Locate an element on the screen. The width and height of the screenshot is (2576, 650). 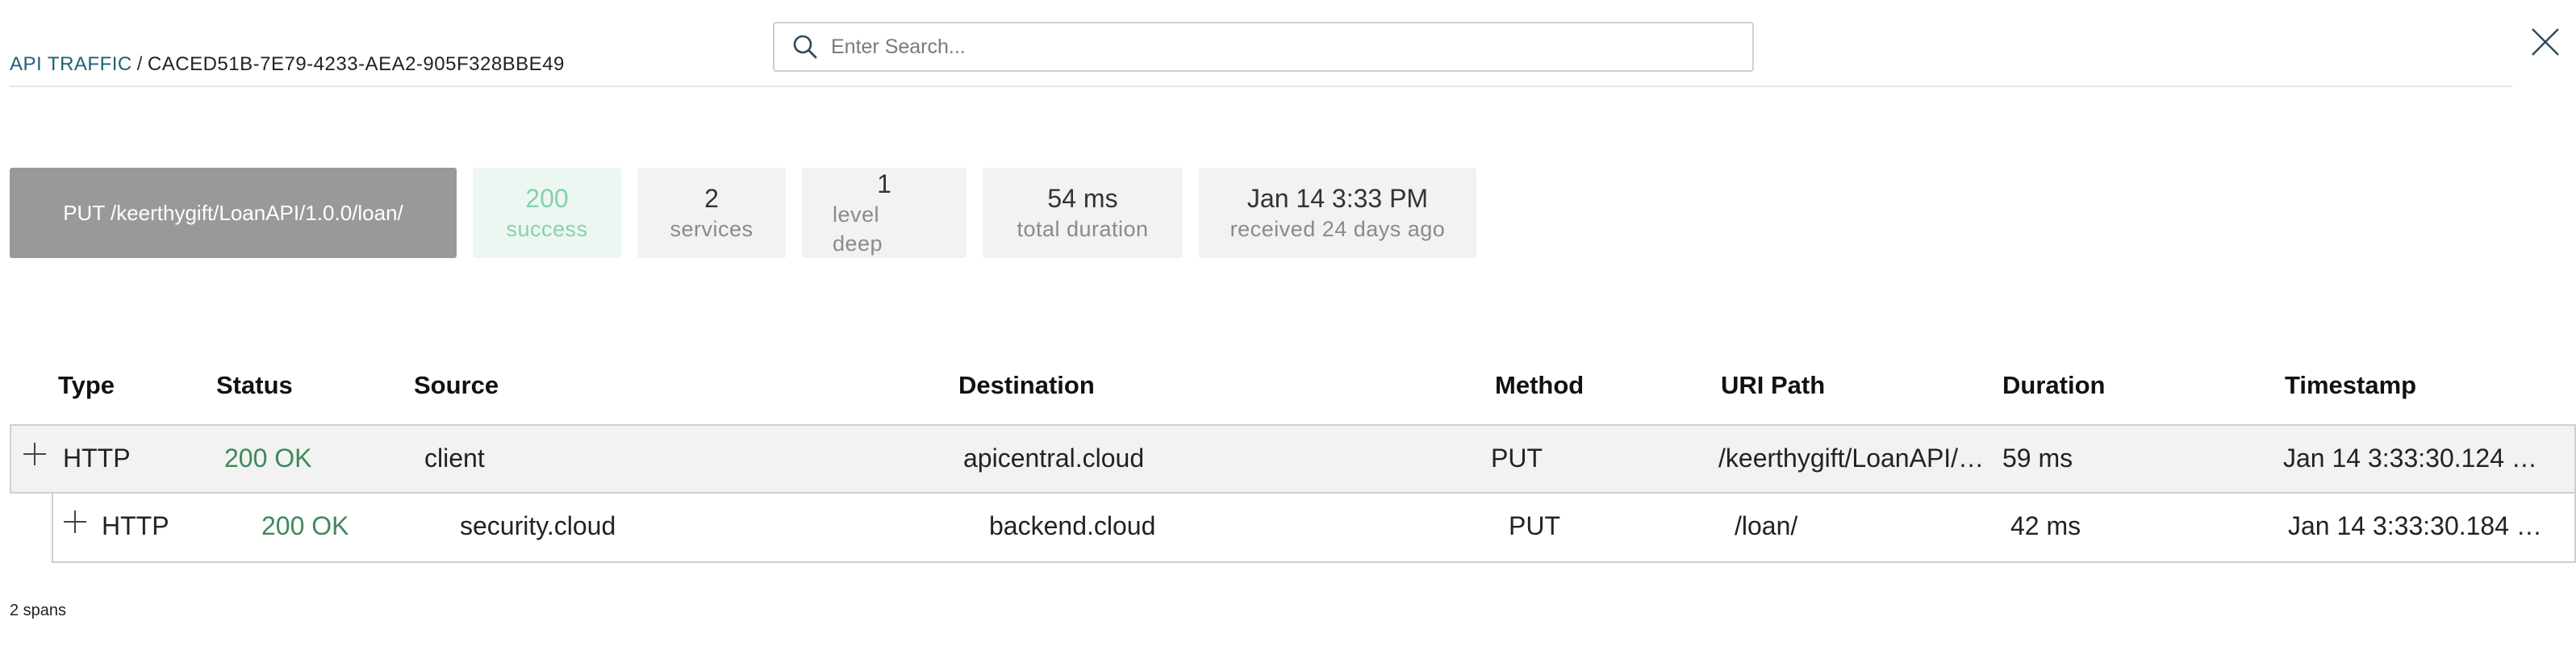
depth-value: 1 is located at coordinates (884, 183).